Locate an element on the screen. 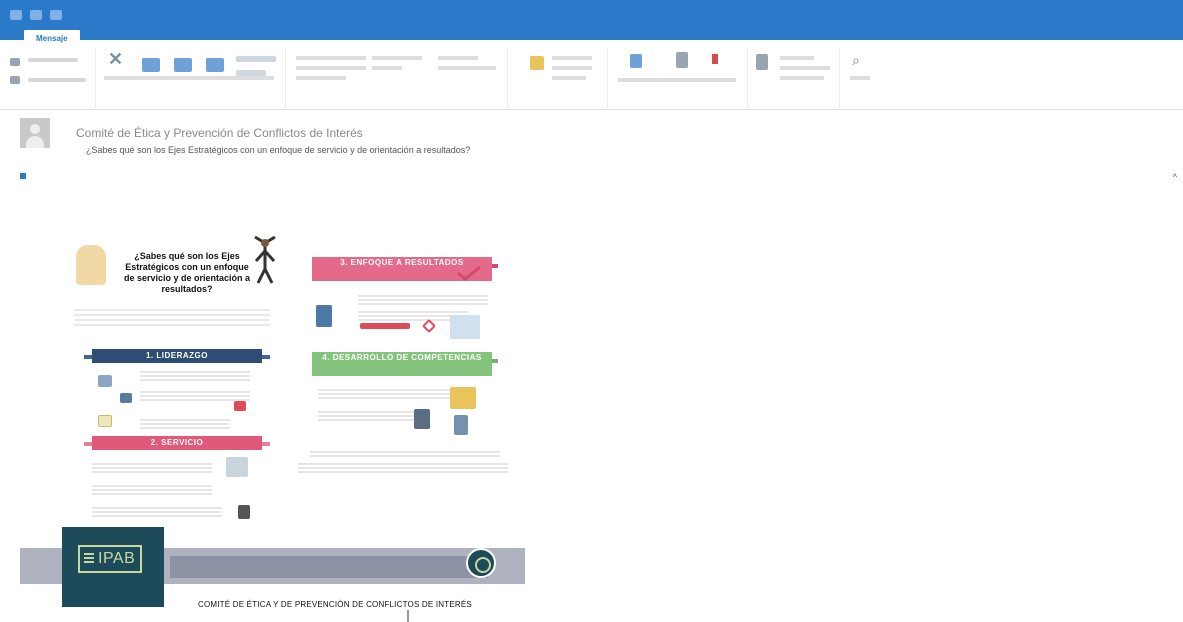  info-icon is located at coordinates (23, 176).